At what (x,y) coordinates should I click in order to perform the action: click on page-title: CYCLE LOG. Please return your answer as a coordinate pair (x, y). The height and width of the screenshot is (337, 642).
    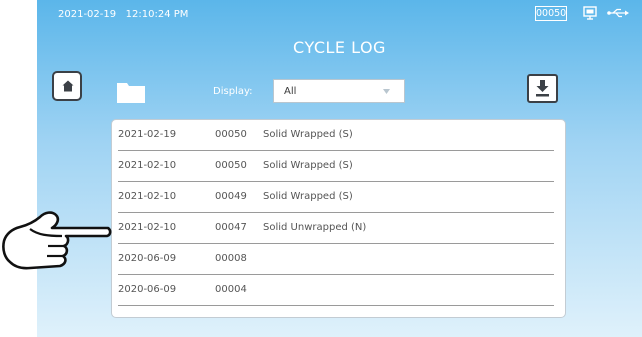
    Looking at the image, I should click on (339, 47).